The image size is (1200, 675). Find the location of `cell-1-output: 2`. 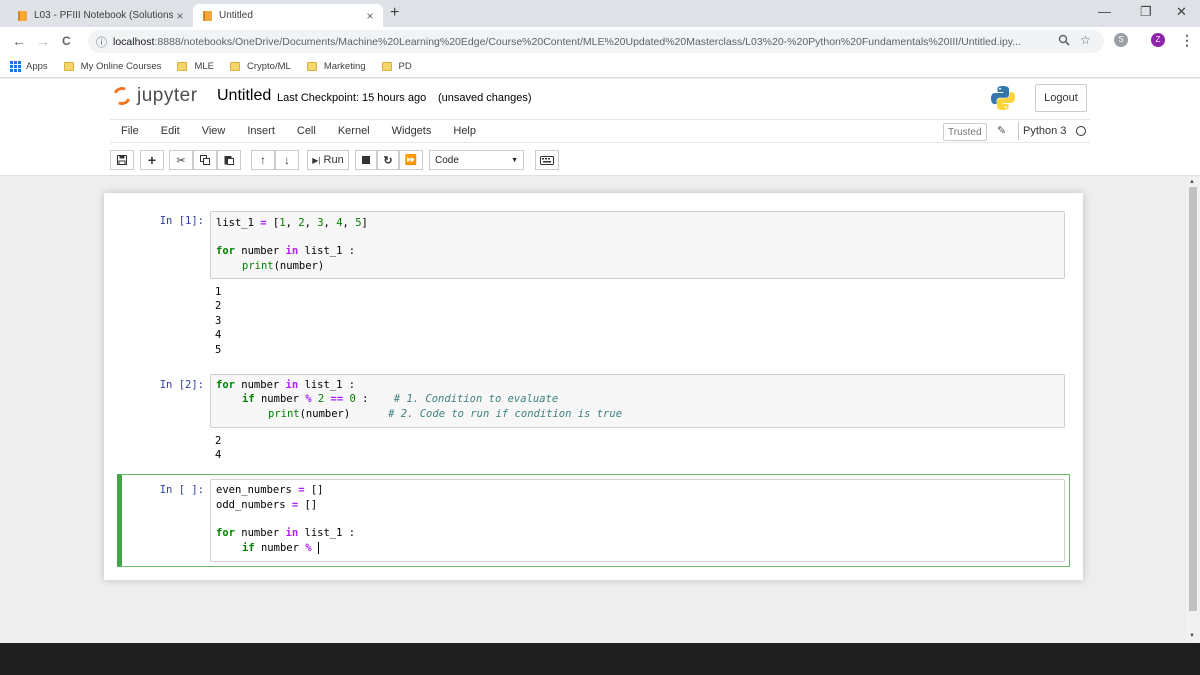

cell-1-output: 2 is located at coordinates (218, 306).